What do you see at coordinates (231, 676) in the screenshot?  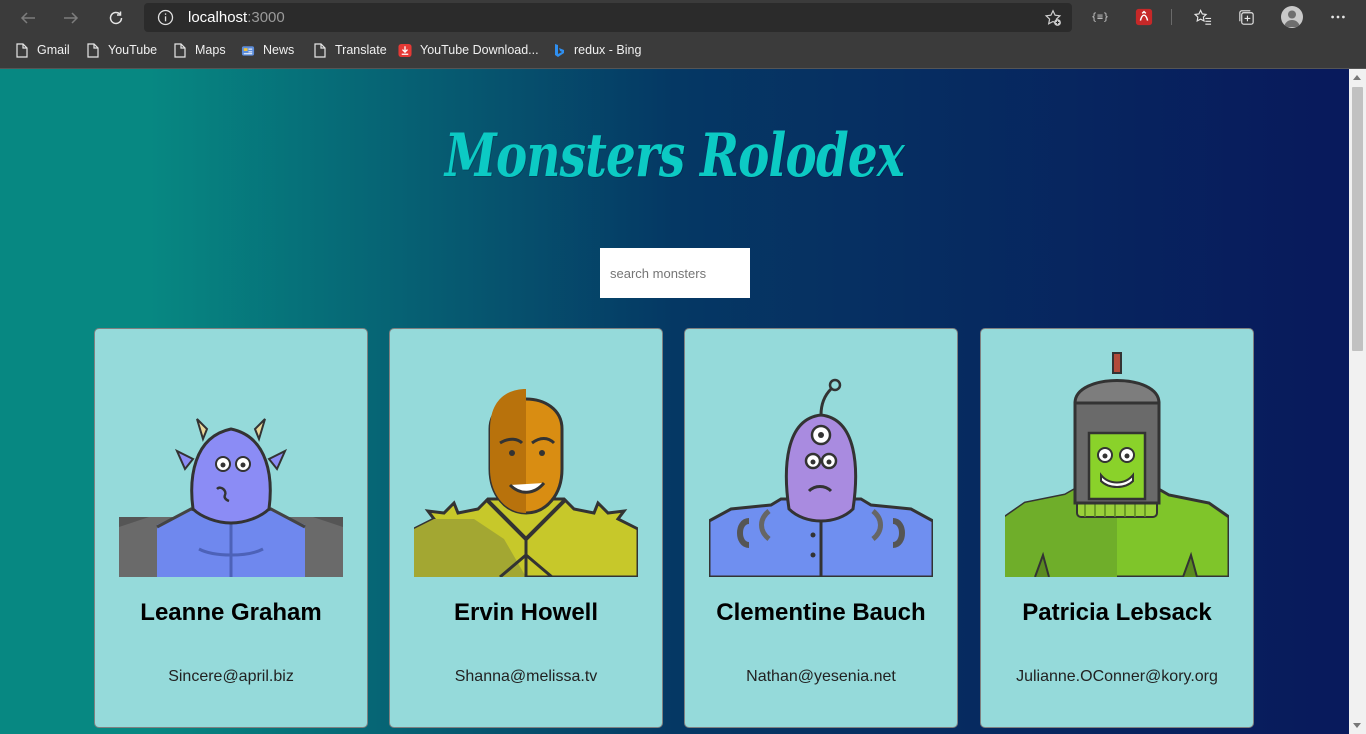 I see `monster-email: Sincere@april.biz` at bounding box center [231, 676].